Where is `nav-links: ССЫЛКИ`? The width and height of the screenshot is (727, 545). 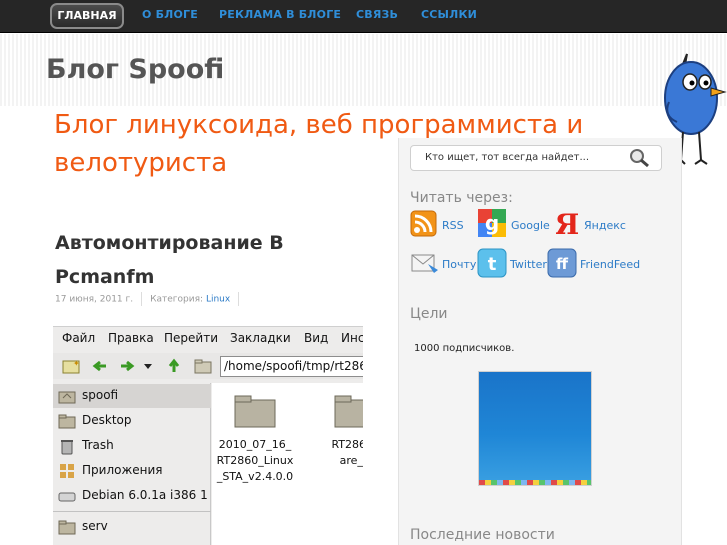 nav-links: ССЫЛКИ is located at coordinates (449, 14).